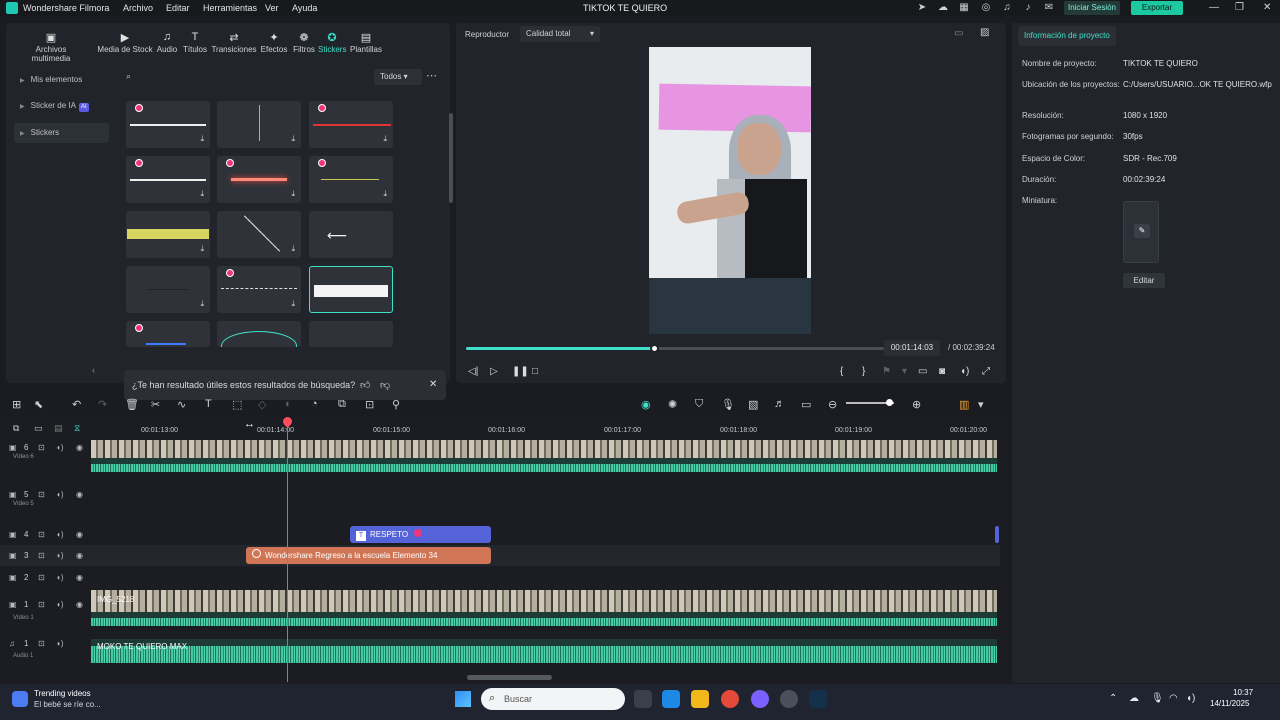  Describe the element at coordinates (964, 404) in the screenshot. I see `audio-meter-icon: ▥` at that location.